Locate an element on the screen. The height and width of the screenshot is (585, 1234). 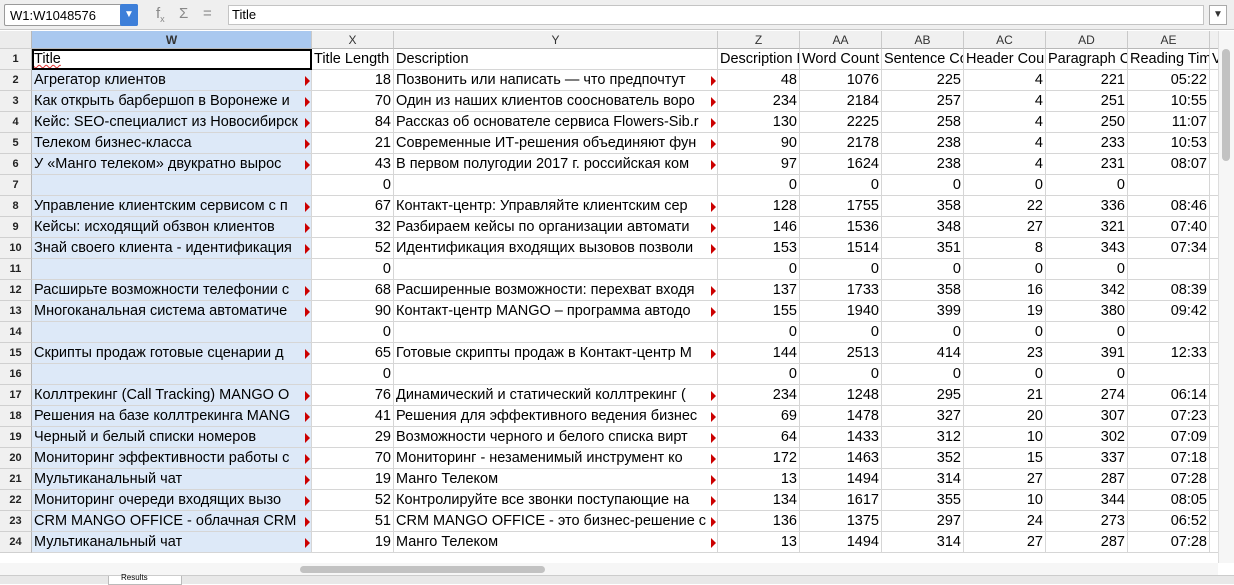
value-cell: 336 is located at coordinates (1087, 206).